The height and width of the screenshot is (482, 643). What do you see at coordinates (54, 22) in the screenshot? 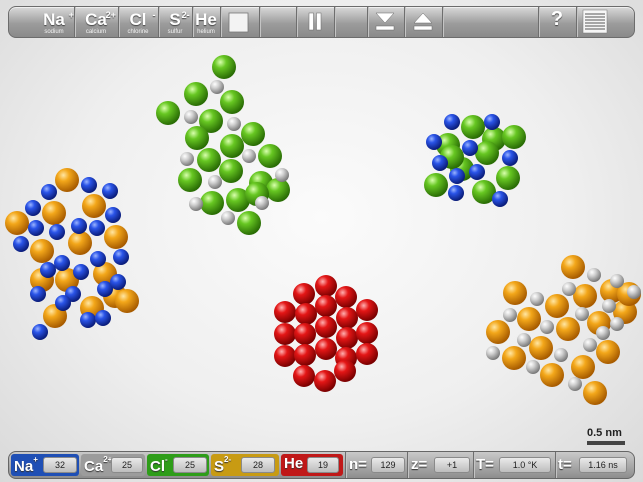
I see `sodium-button: Na + sodium` at bounding box center [54, 22].